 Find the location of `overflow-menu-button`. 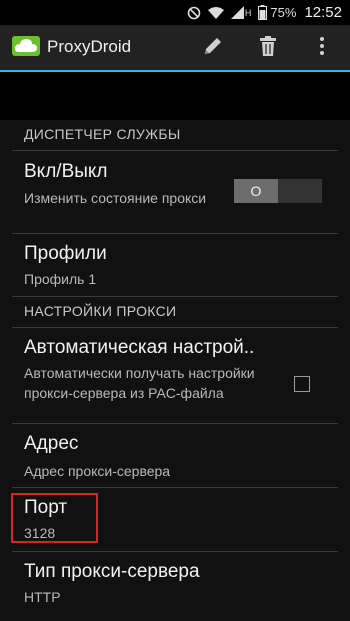

overflow-menu-button is located at coordinates (322, 48).